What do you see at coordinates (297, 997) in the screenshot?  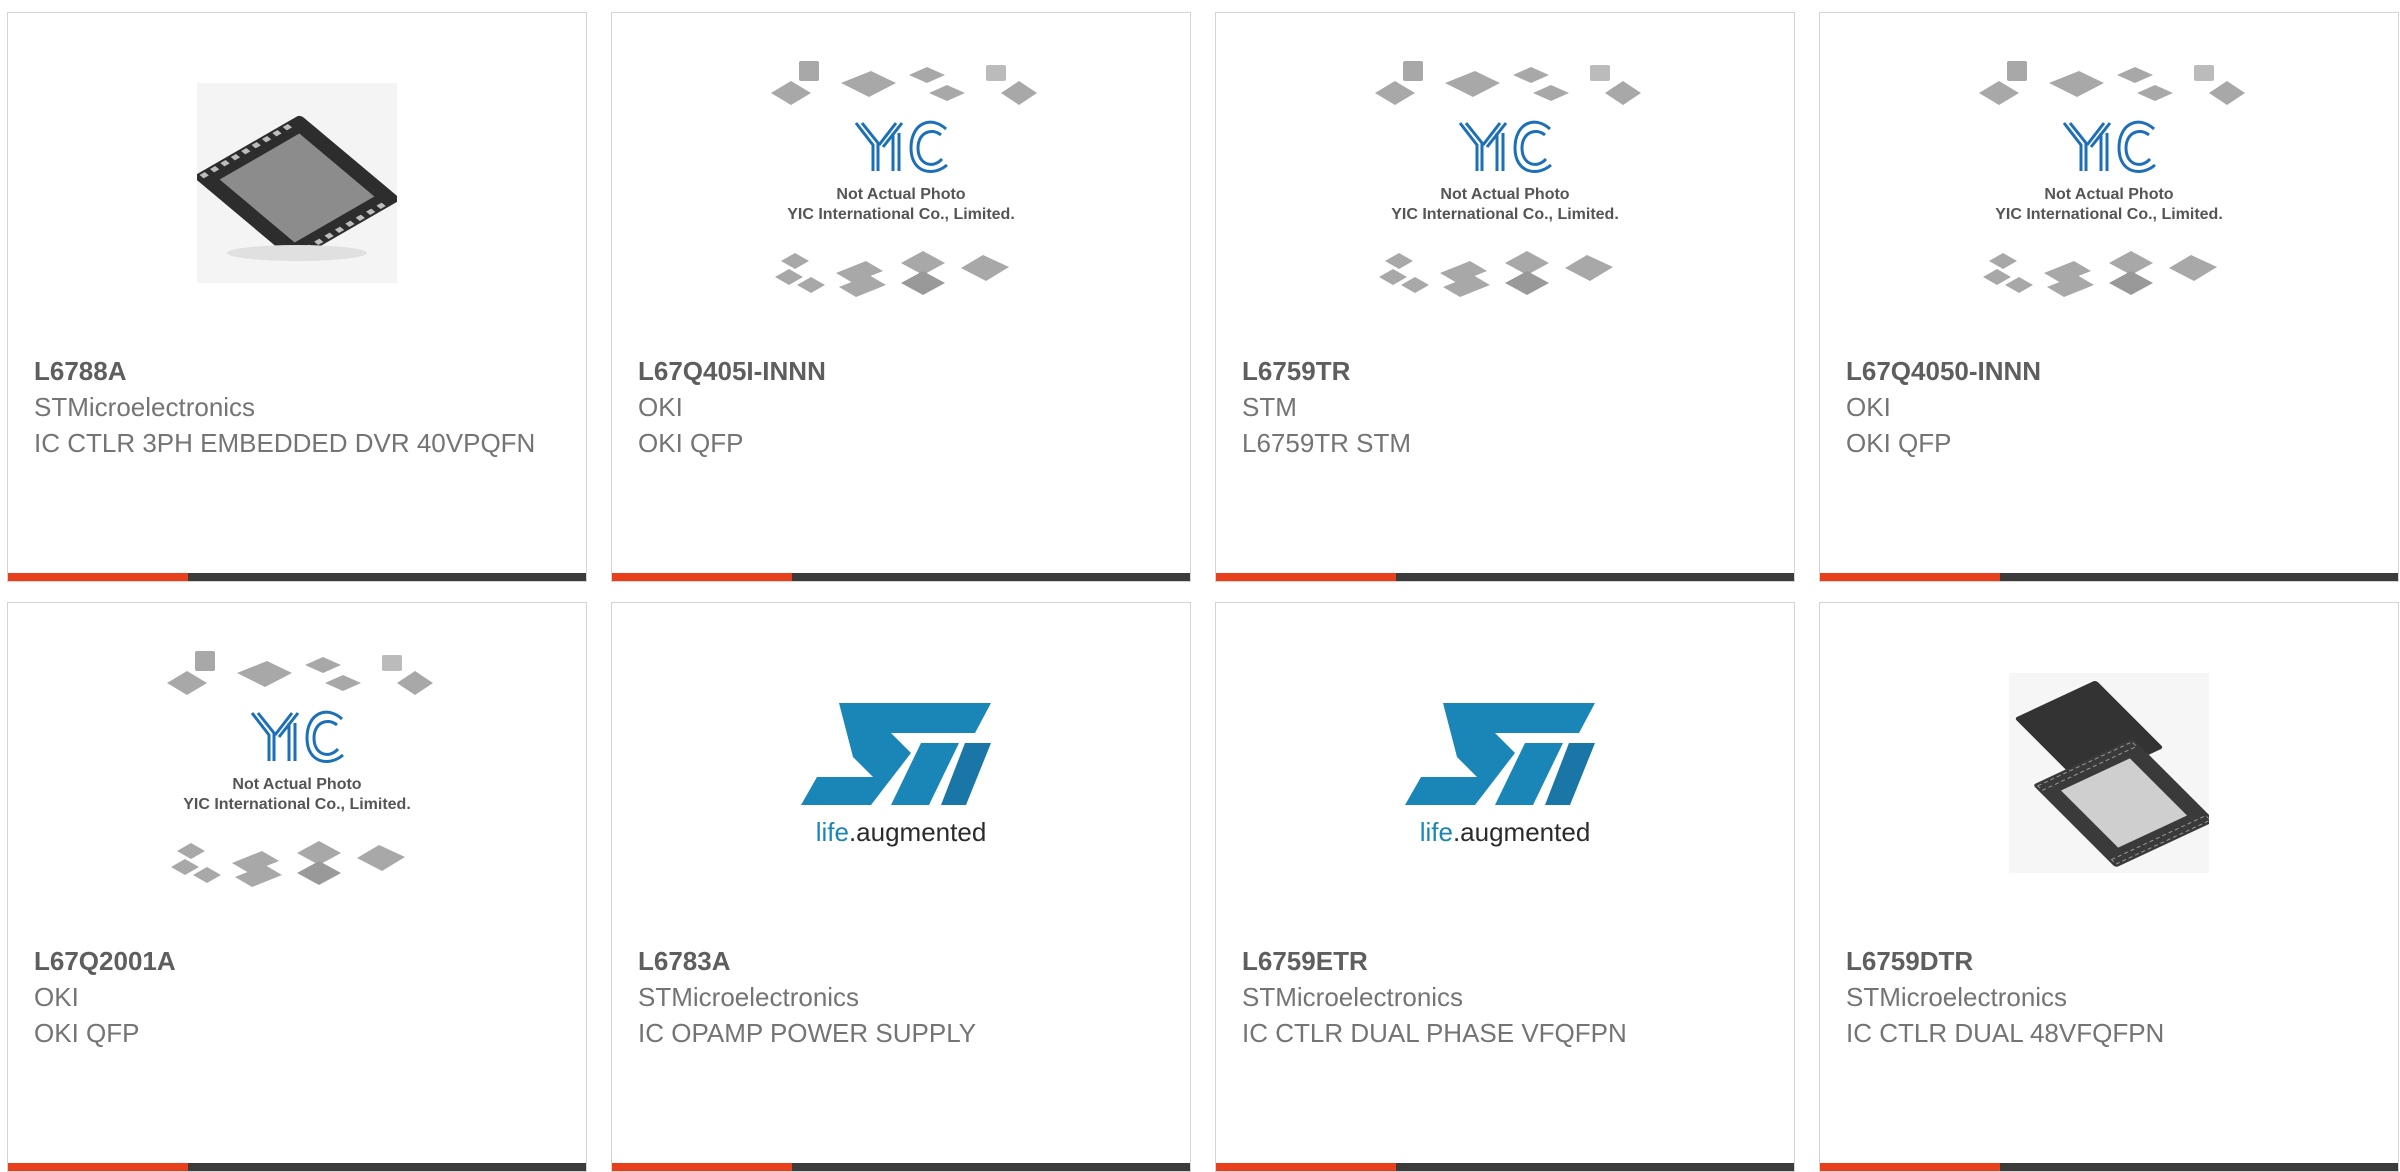 I see `product-info: L67Q2001A OKI OKI QFP` at bounding box center [297, 997].